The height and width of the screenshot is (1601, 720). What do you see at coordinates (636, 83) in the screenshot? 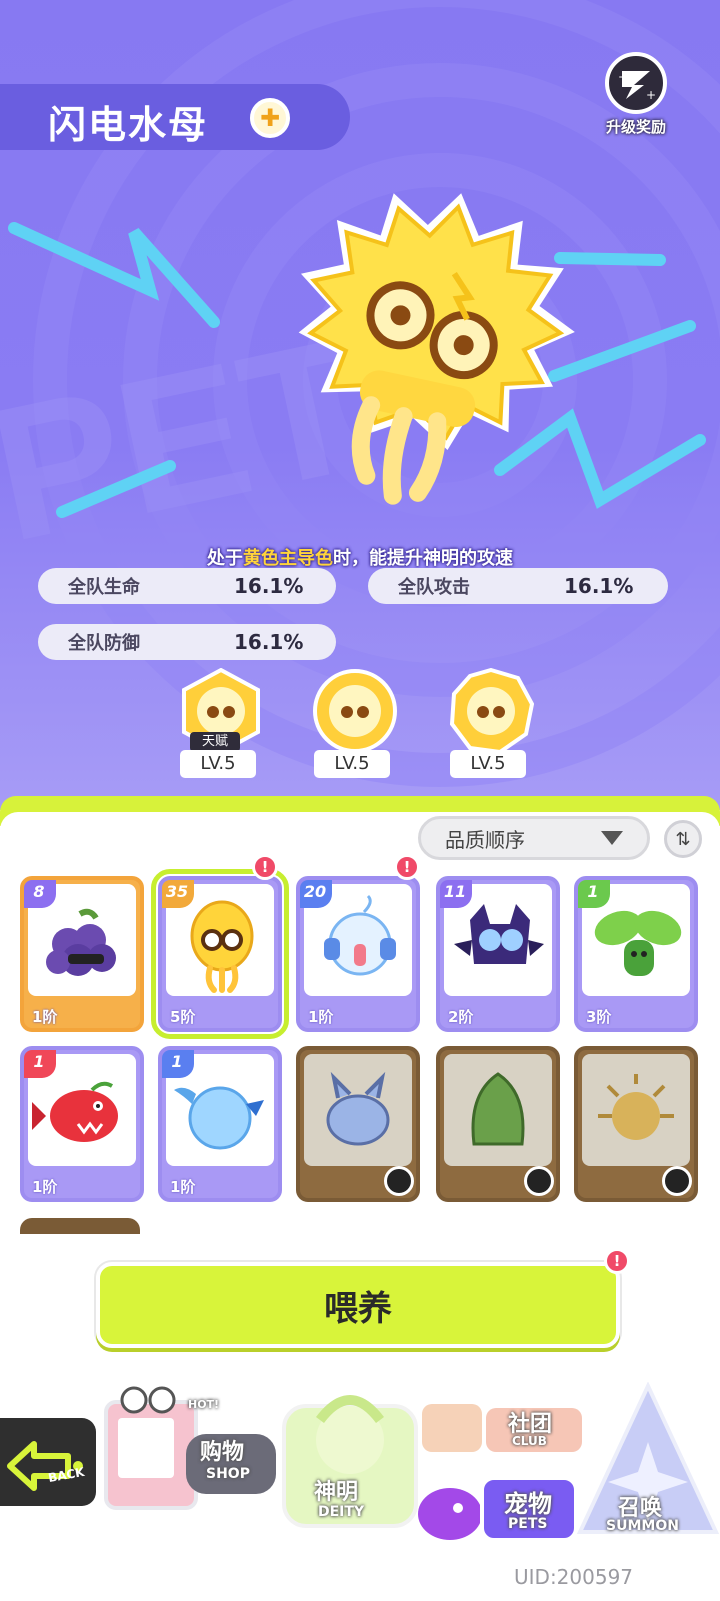
I see `upgrade-reward-icon: + +` at bounding box center [636, 83].